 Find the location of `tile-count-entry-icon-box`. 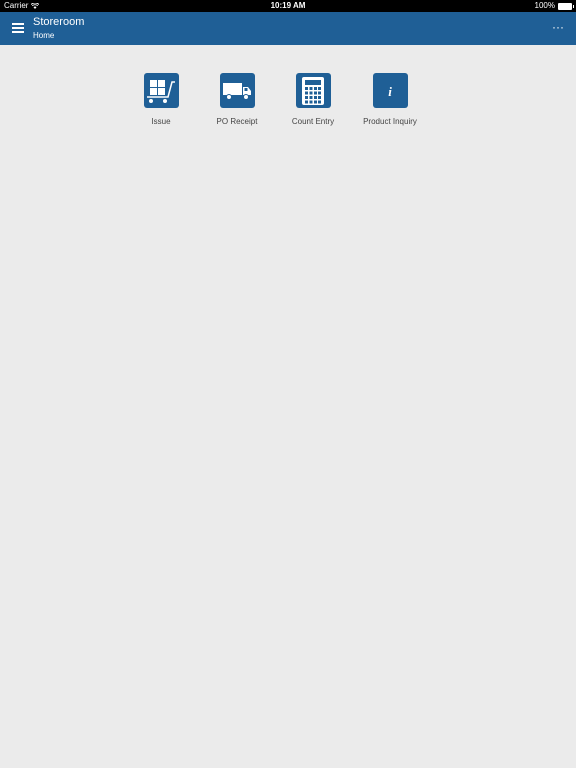

tile-count-entry-icon-box is located at coordinates (313, 90).